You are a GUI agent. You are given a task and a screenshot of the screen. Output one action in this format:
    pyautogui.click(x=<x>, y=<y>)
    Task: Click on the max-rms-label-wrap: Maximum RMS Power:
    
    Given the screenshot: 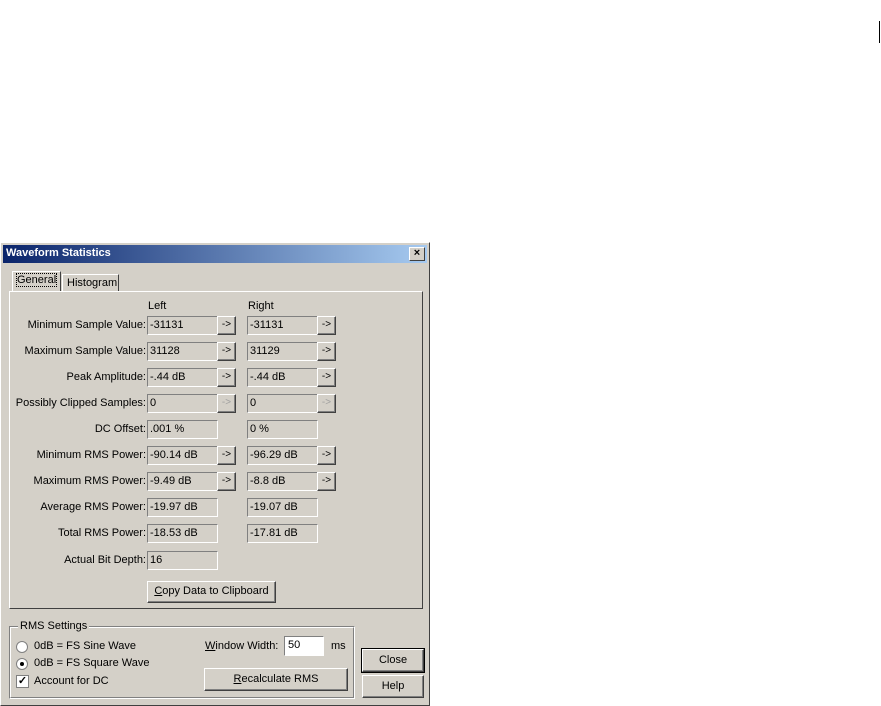 What is the action you would take?
    pyautogui.click(x=73, y=482)
    